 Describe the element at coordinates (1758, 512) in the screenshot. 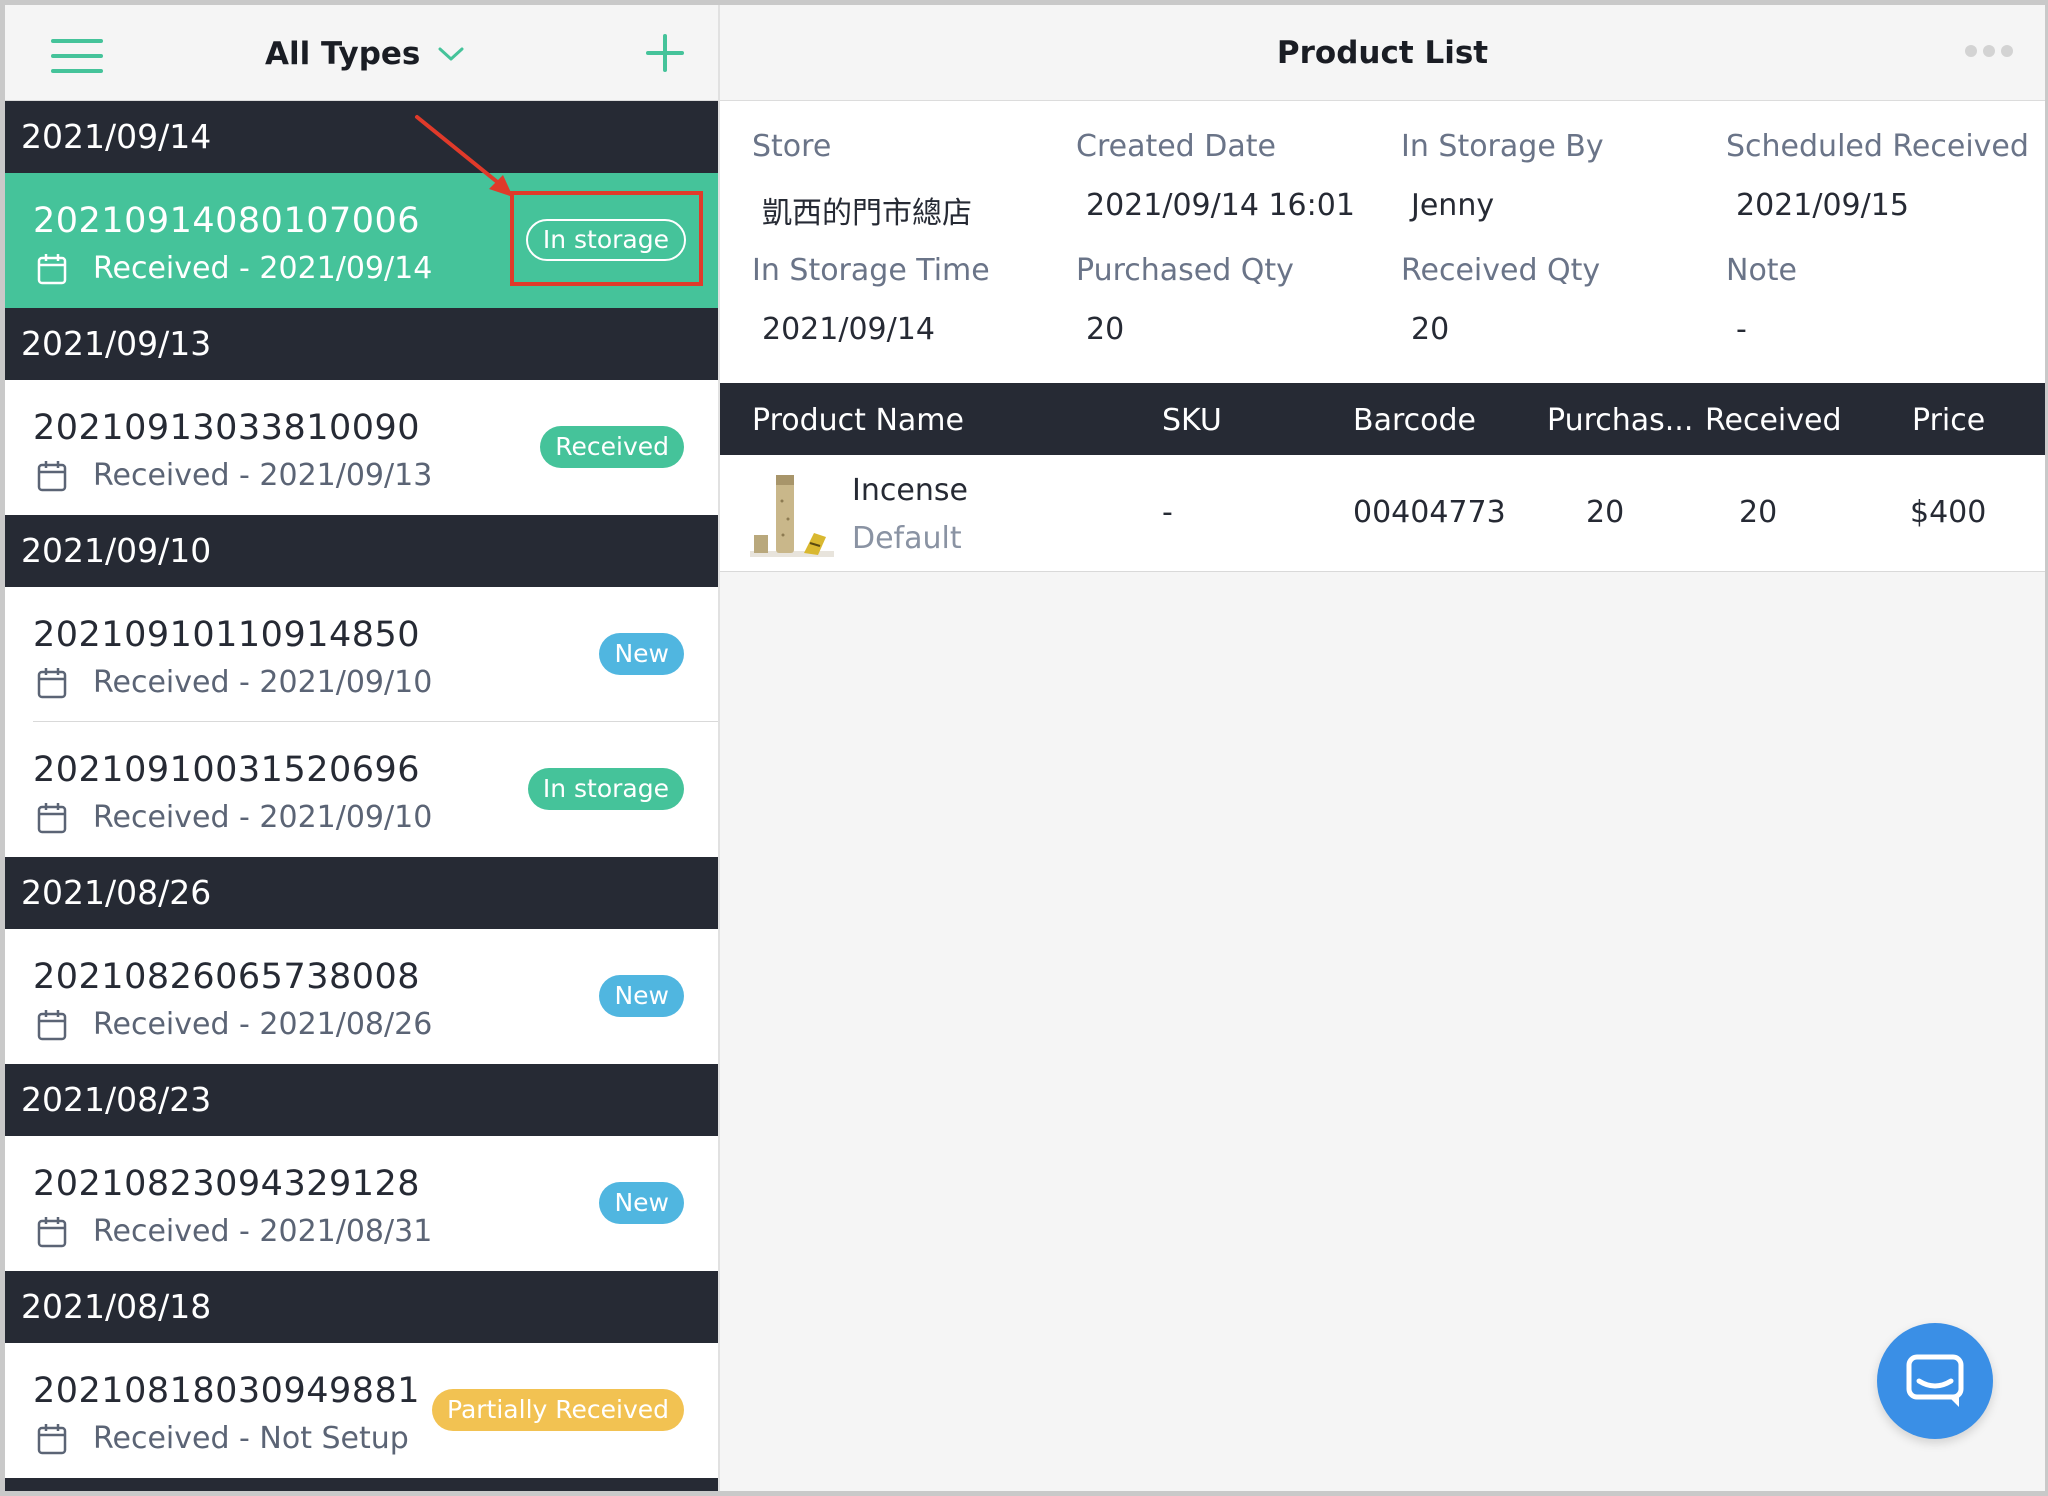

I see `product-received-qty: 20` at that location.